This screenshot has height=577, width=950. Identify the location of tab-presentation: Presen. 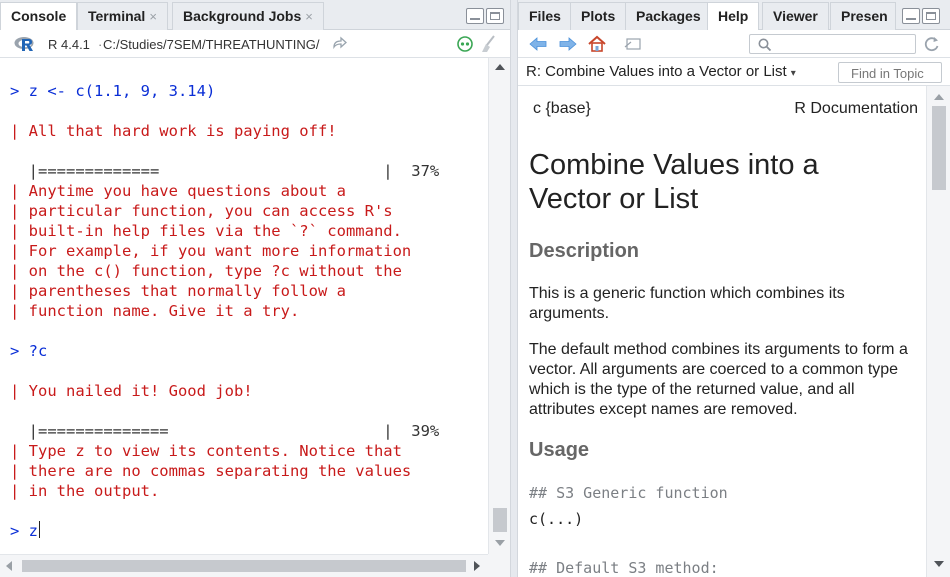
(863, 16).